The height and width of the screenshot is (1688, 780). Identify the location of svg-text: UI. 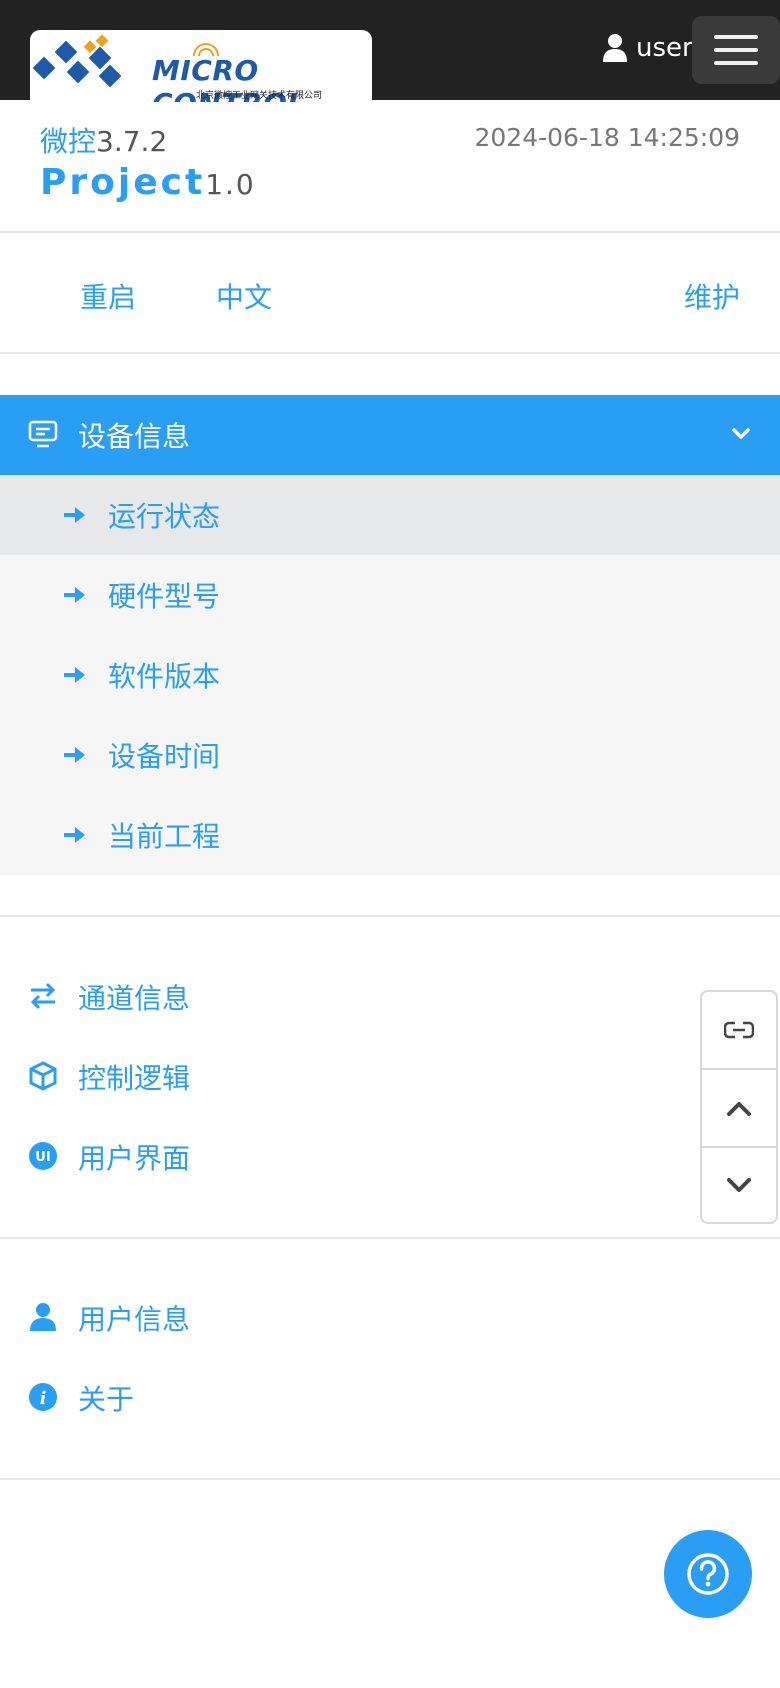
(42, 1157).